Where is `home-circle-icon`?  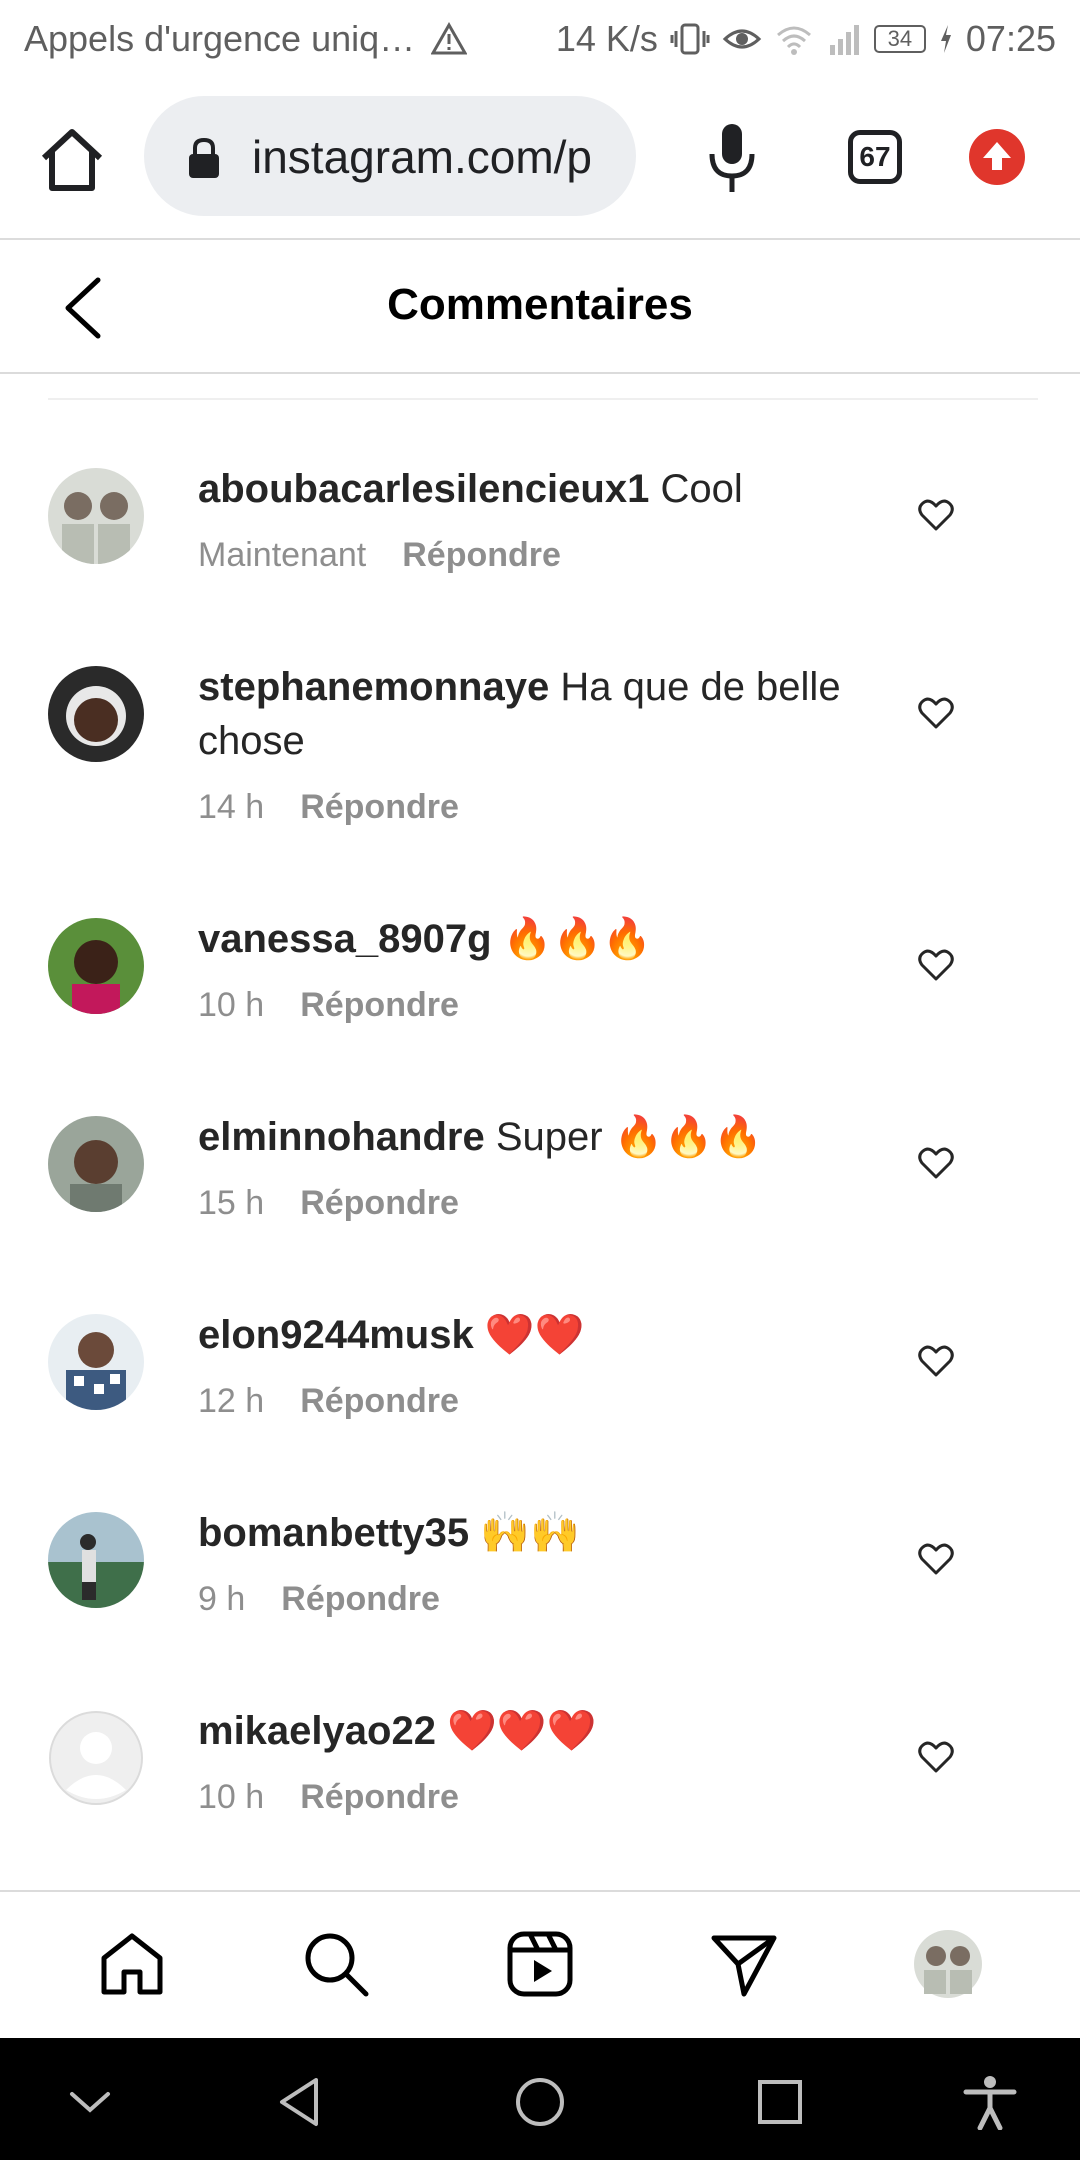 home-circle-icon is located at coordinates (540, 2102).